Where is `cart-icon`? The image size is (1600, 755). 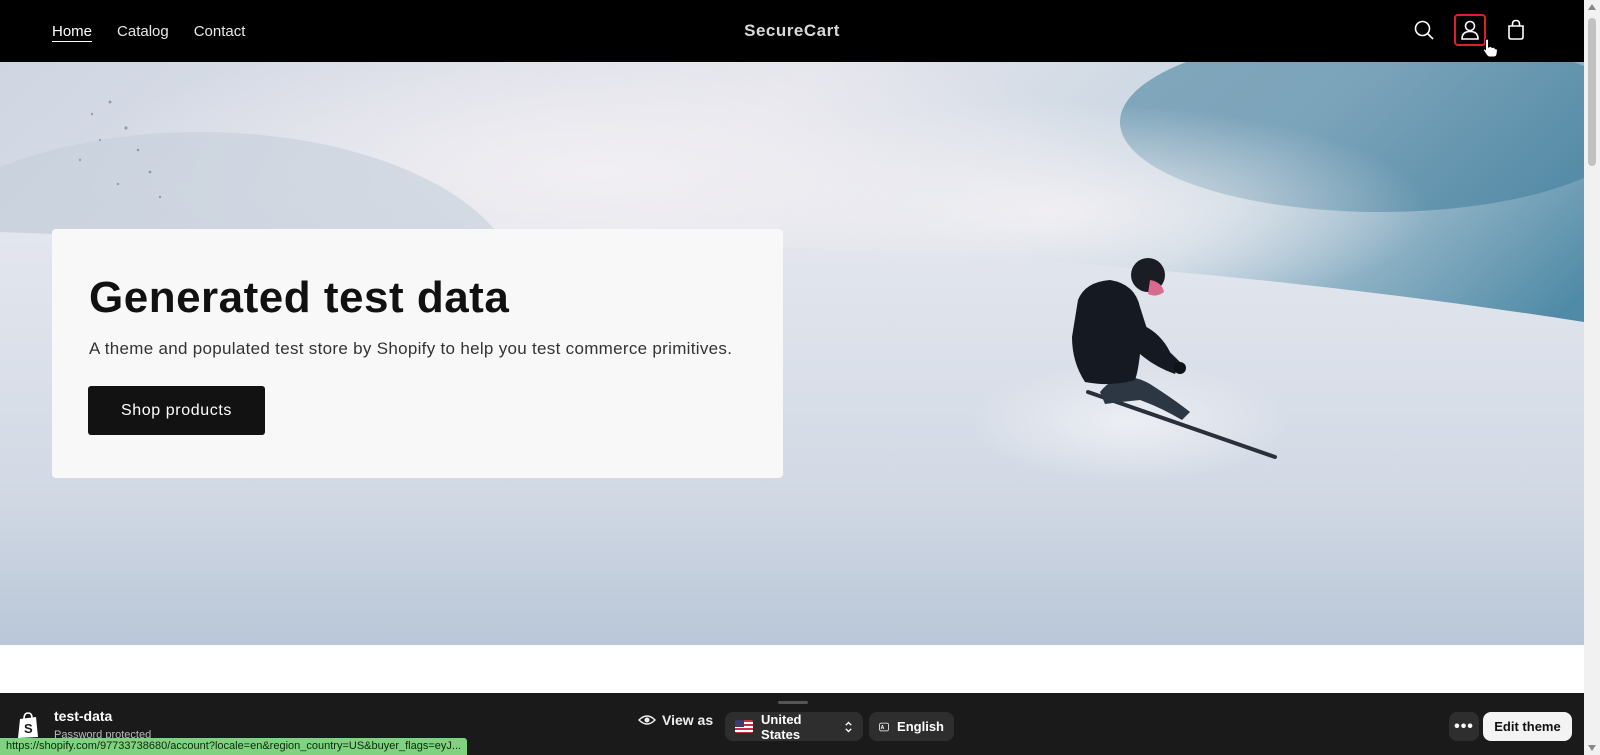
cart-icon is located at coordinates (1516, 29).